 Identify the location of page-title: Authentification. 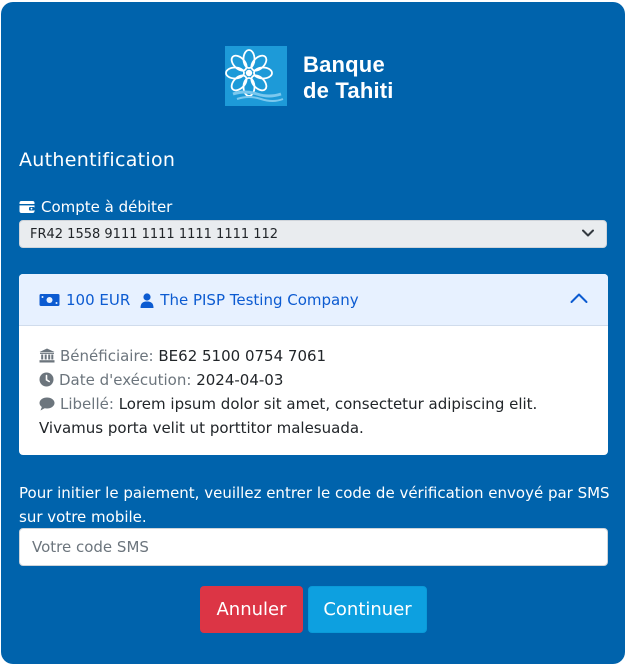
(97, 160).